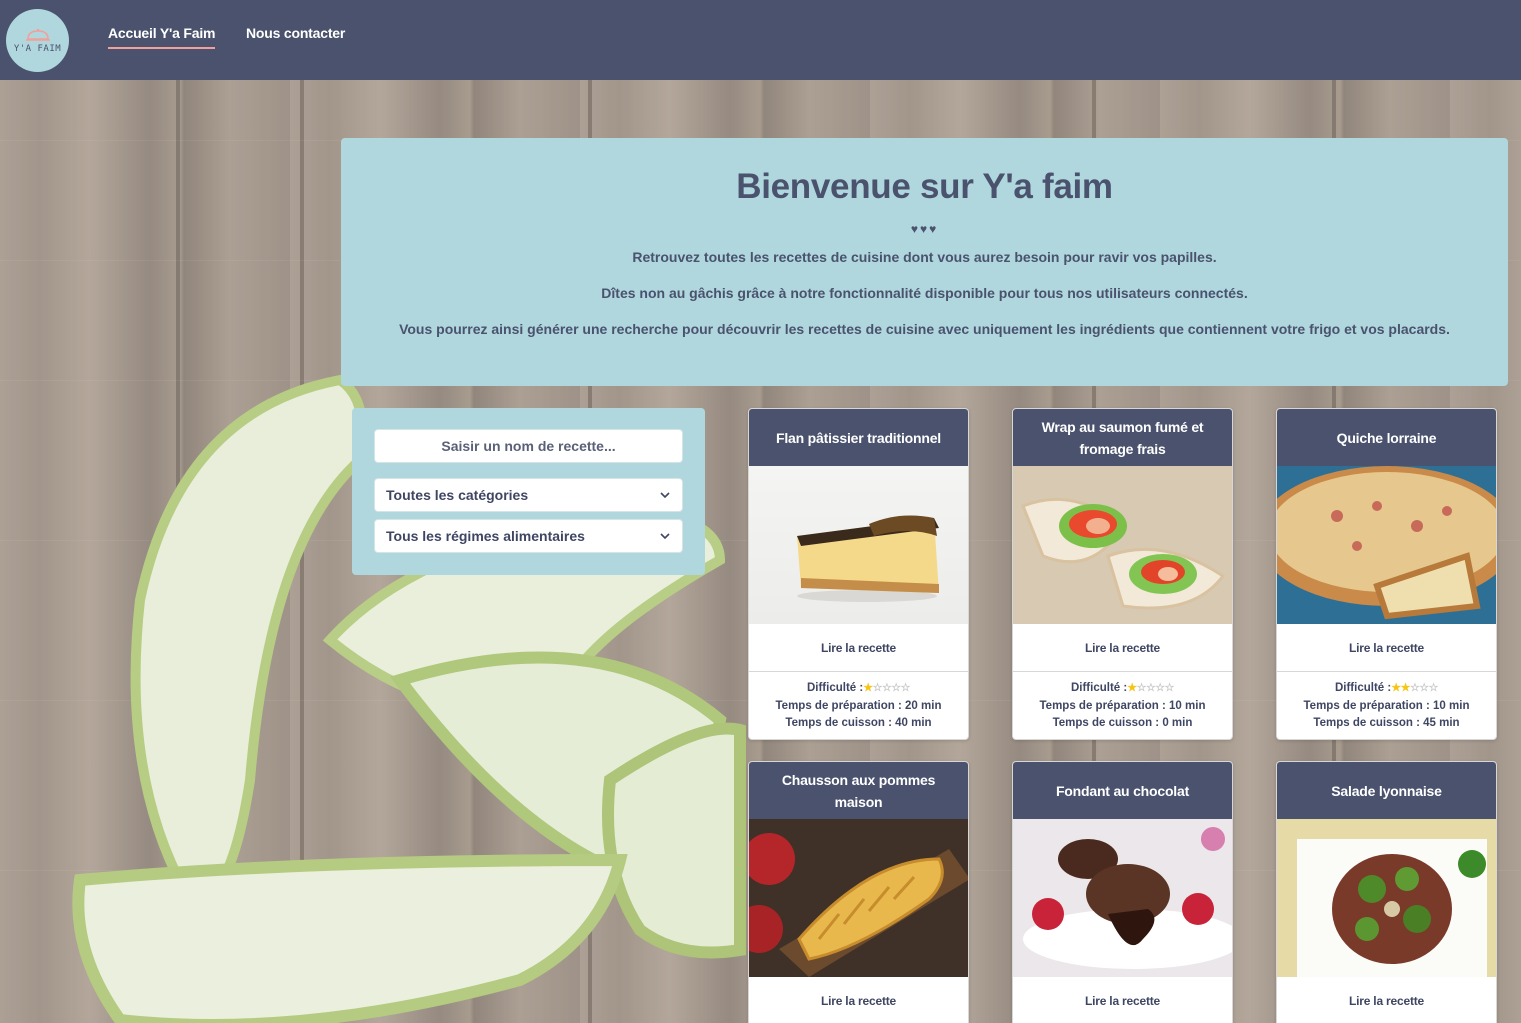 Image resolution: width=1521 pixels, height=1023 pixels. I want to click on flan-image, so click(858, 545).